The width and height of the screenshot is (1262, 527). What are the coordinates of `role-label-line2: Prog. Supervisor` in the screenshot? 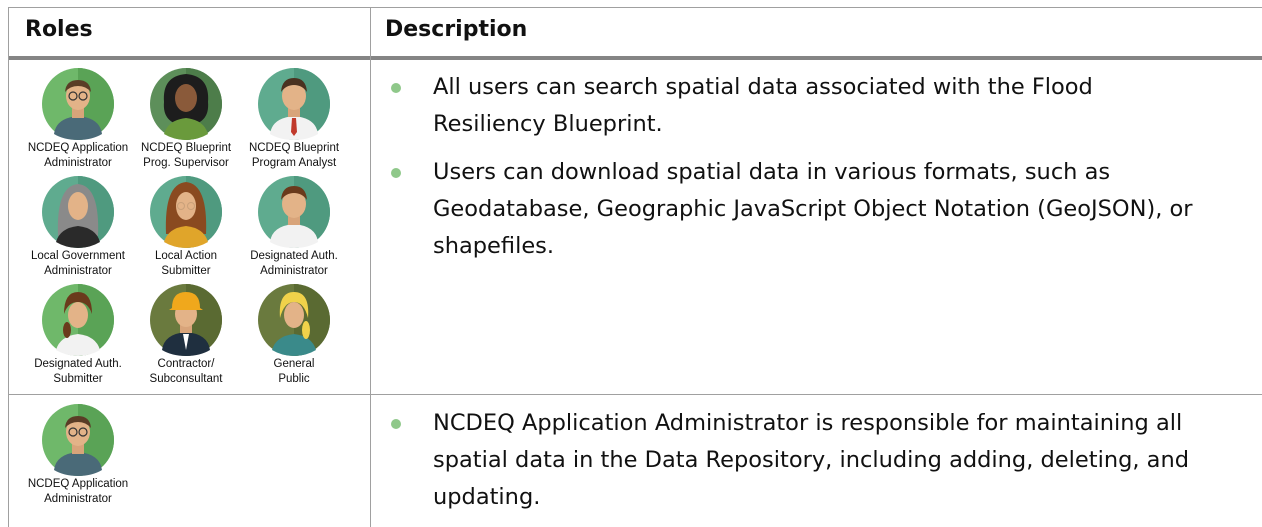 It's located at (186, 163).